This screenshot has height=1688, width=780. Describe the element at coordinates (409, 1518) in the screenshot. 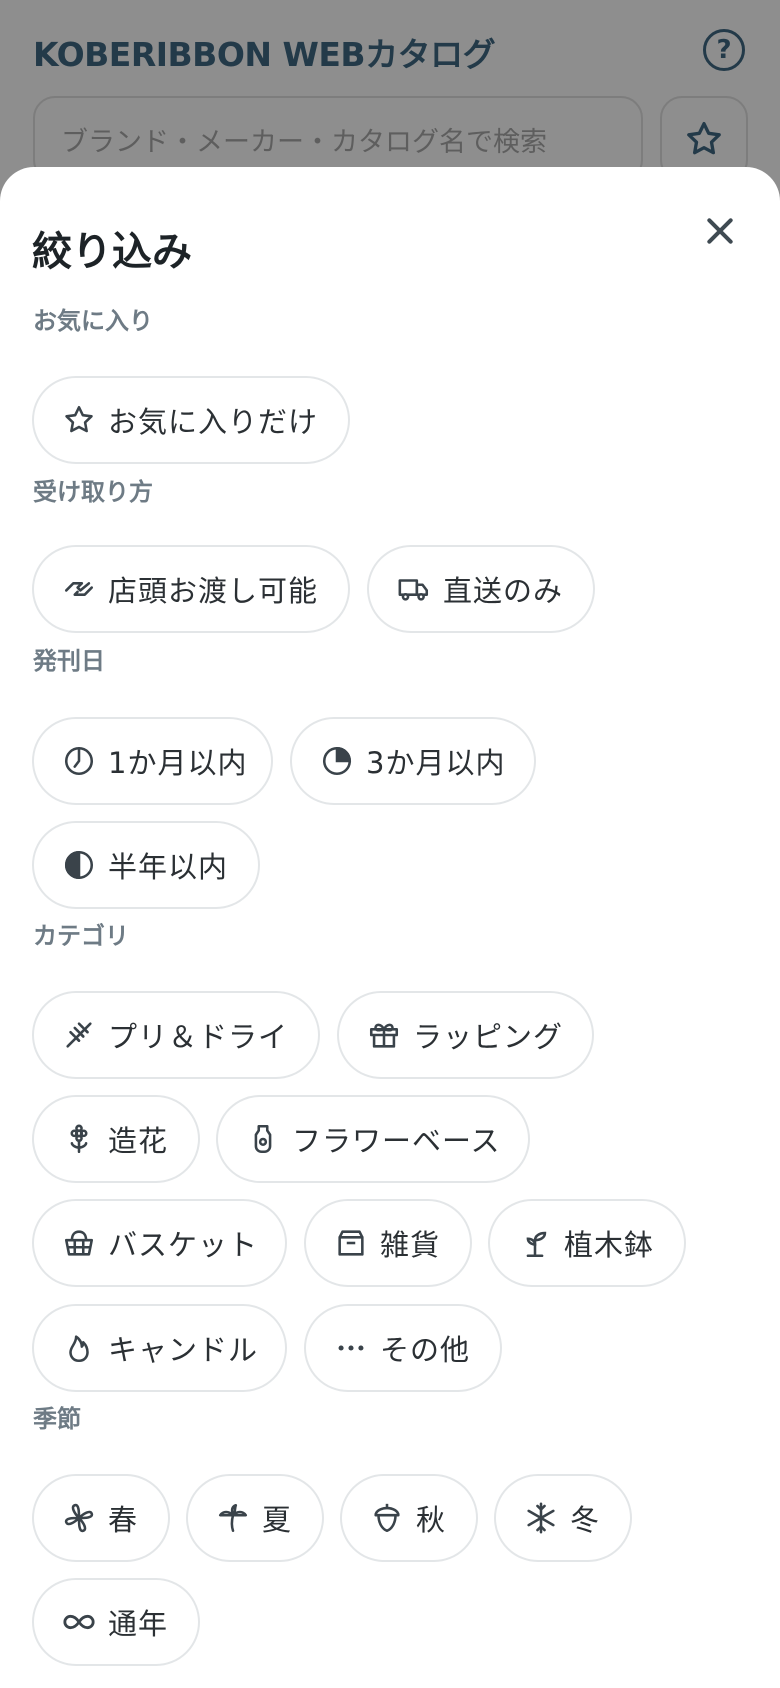

I see `chip-autumn: 秋` at that location.